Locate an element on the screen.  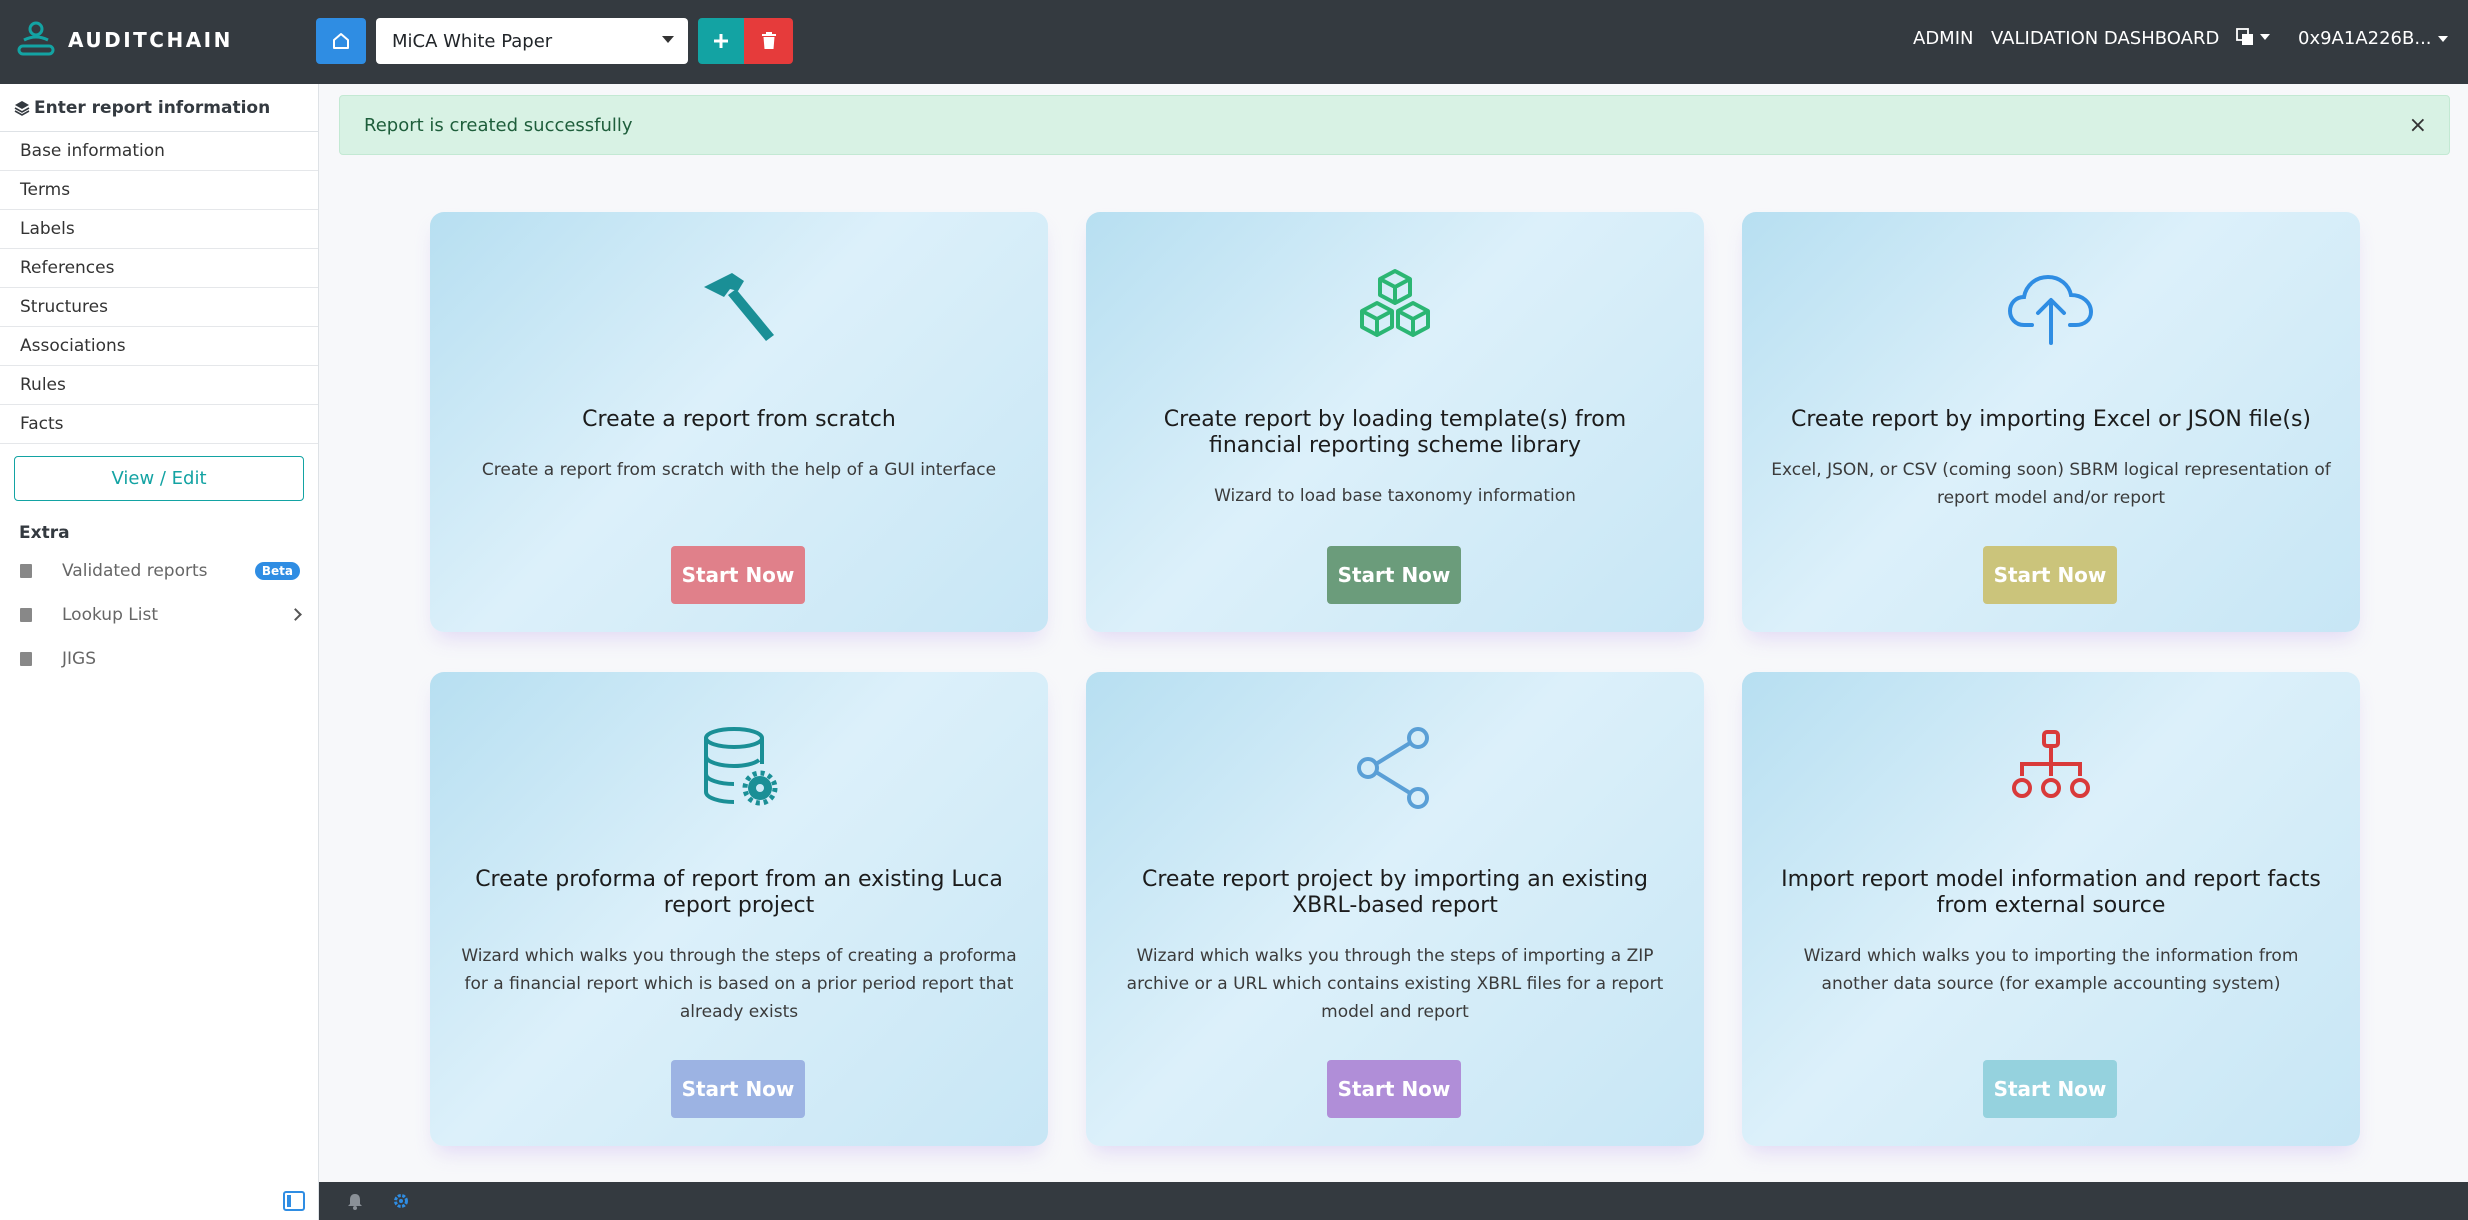
card-title: Create a report from scratch is located at coordinates (739, 419).